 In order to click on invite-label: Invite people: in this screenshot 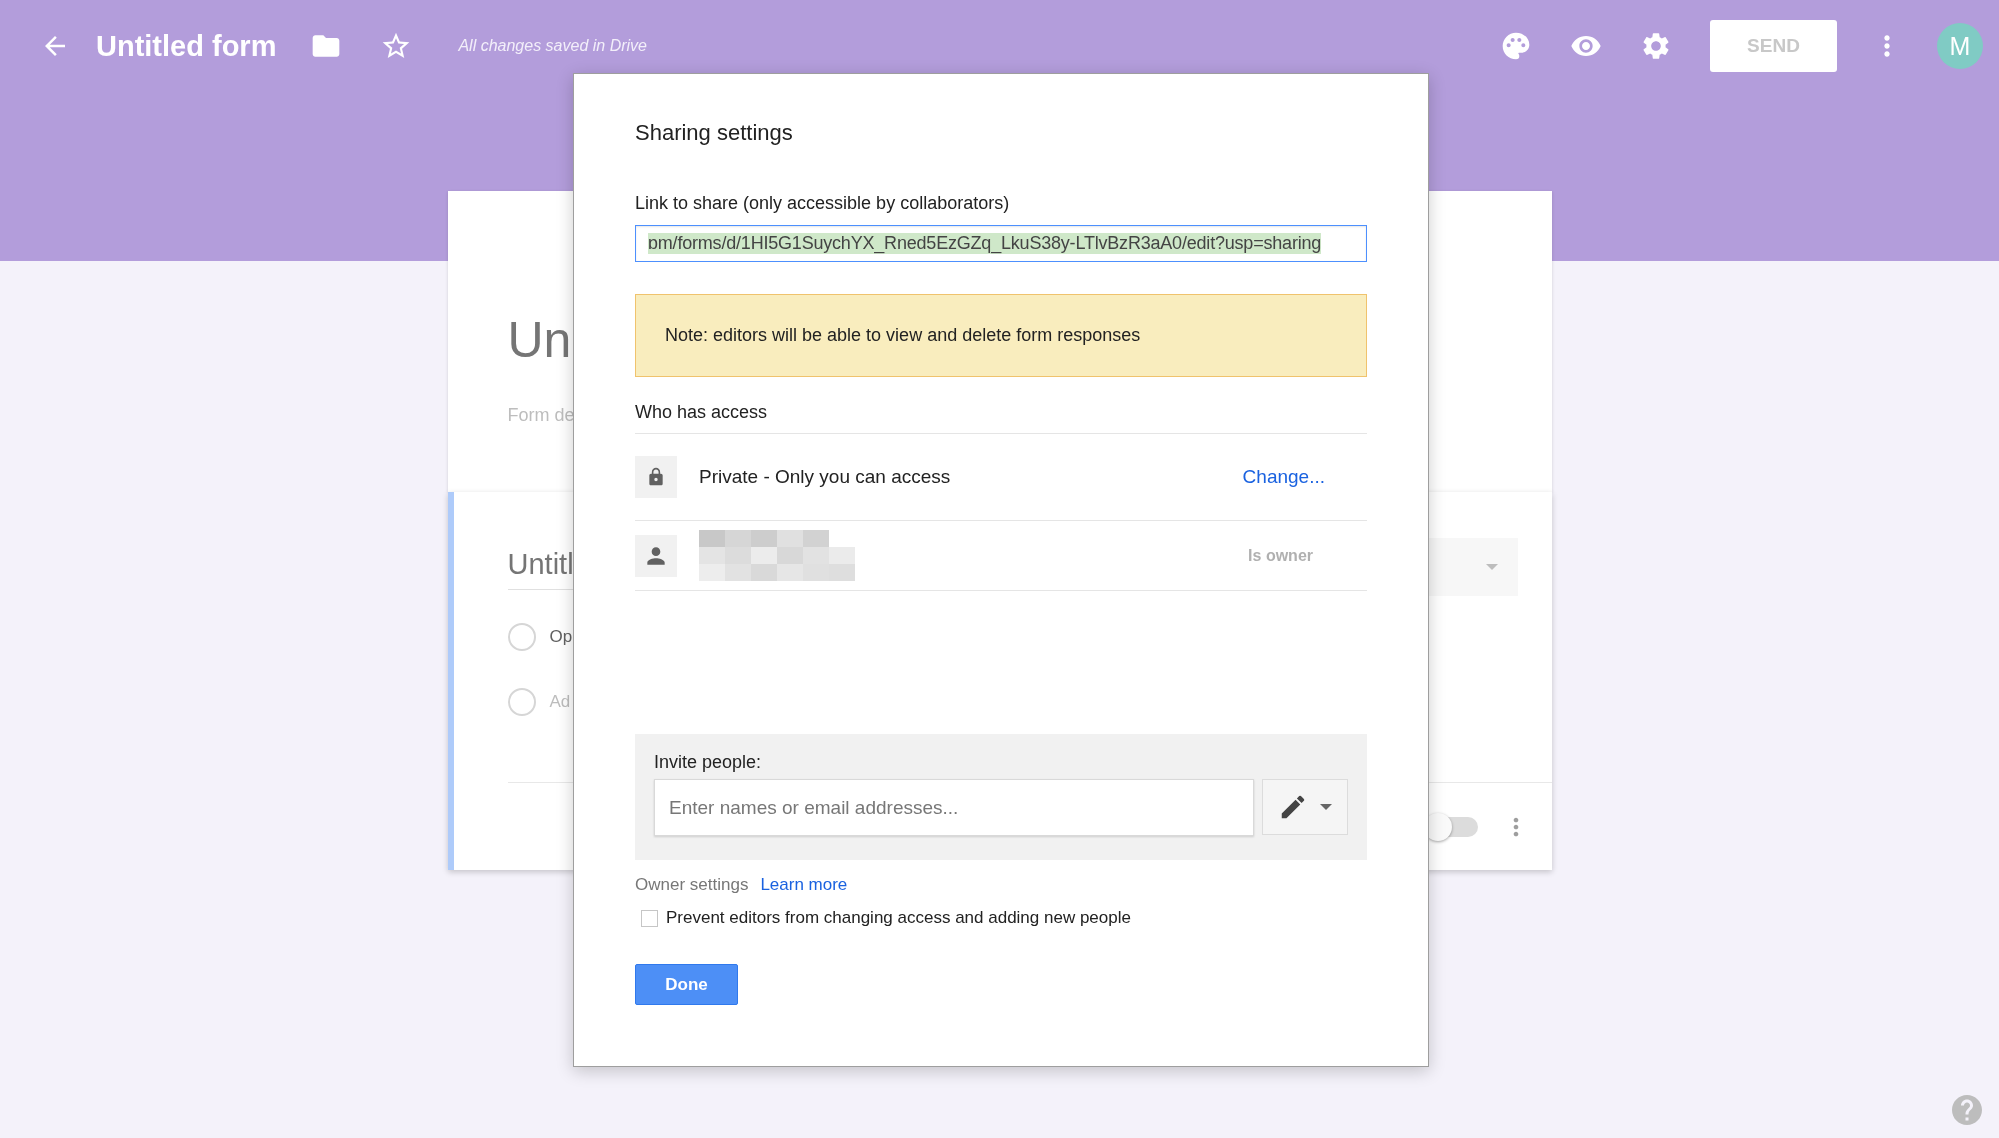, I will do `click(708, 762)`.